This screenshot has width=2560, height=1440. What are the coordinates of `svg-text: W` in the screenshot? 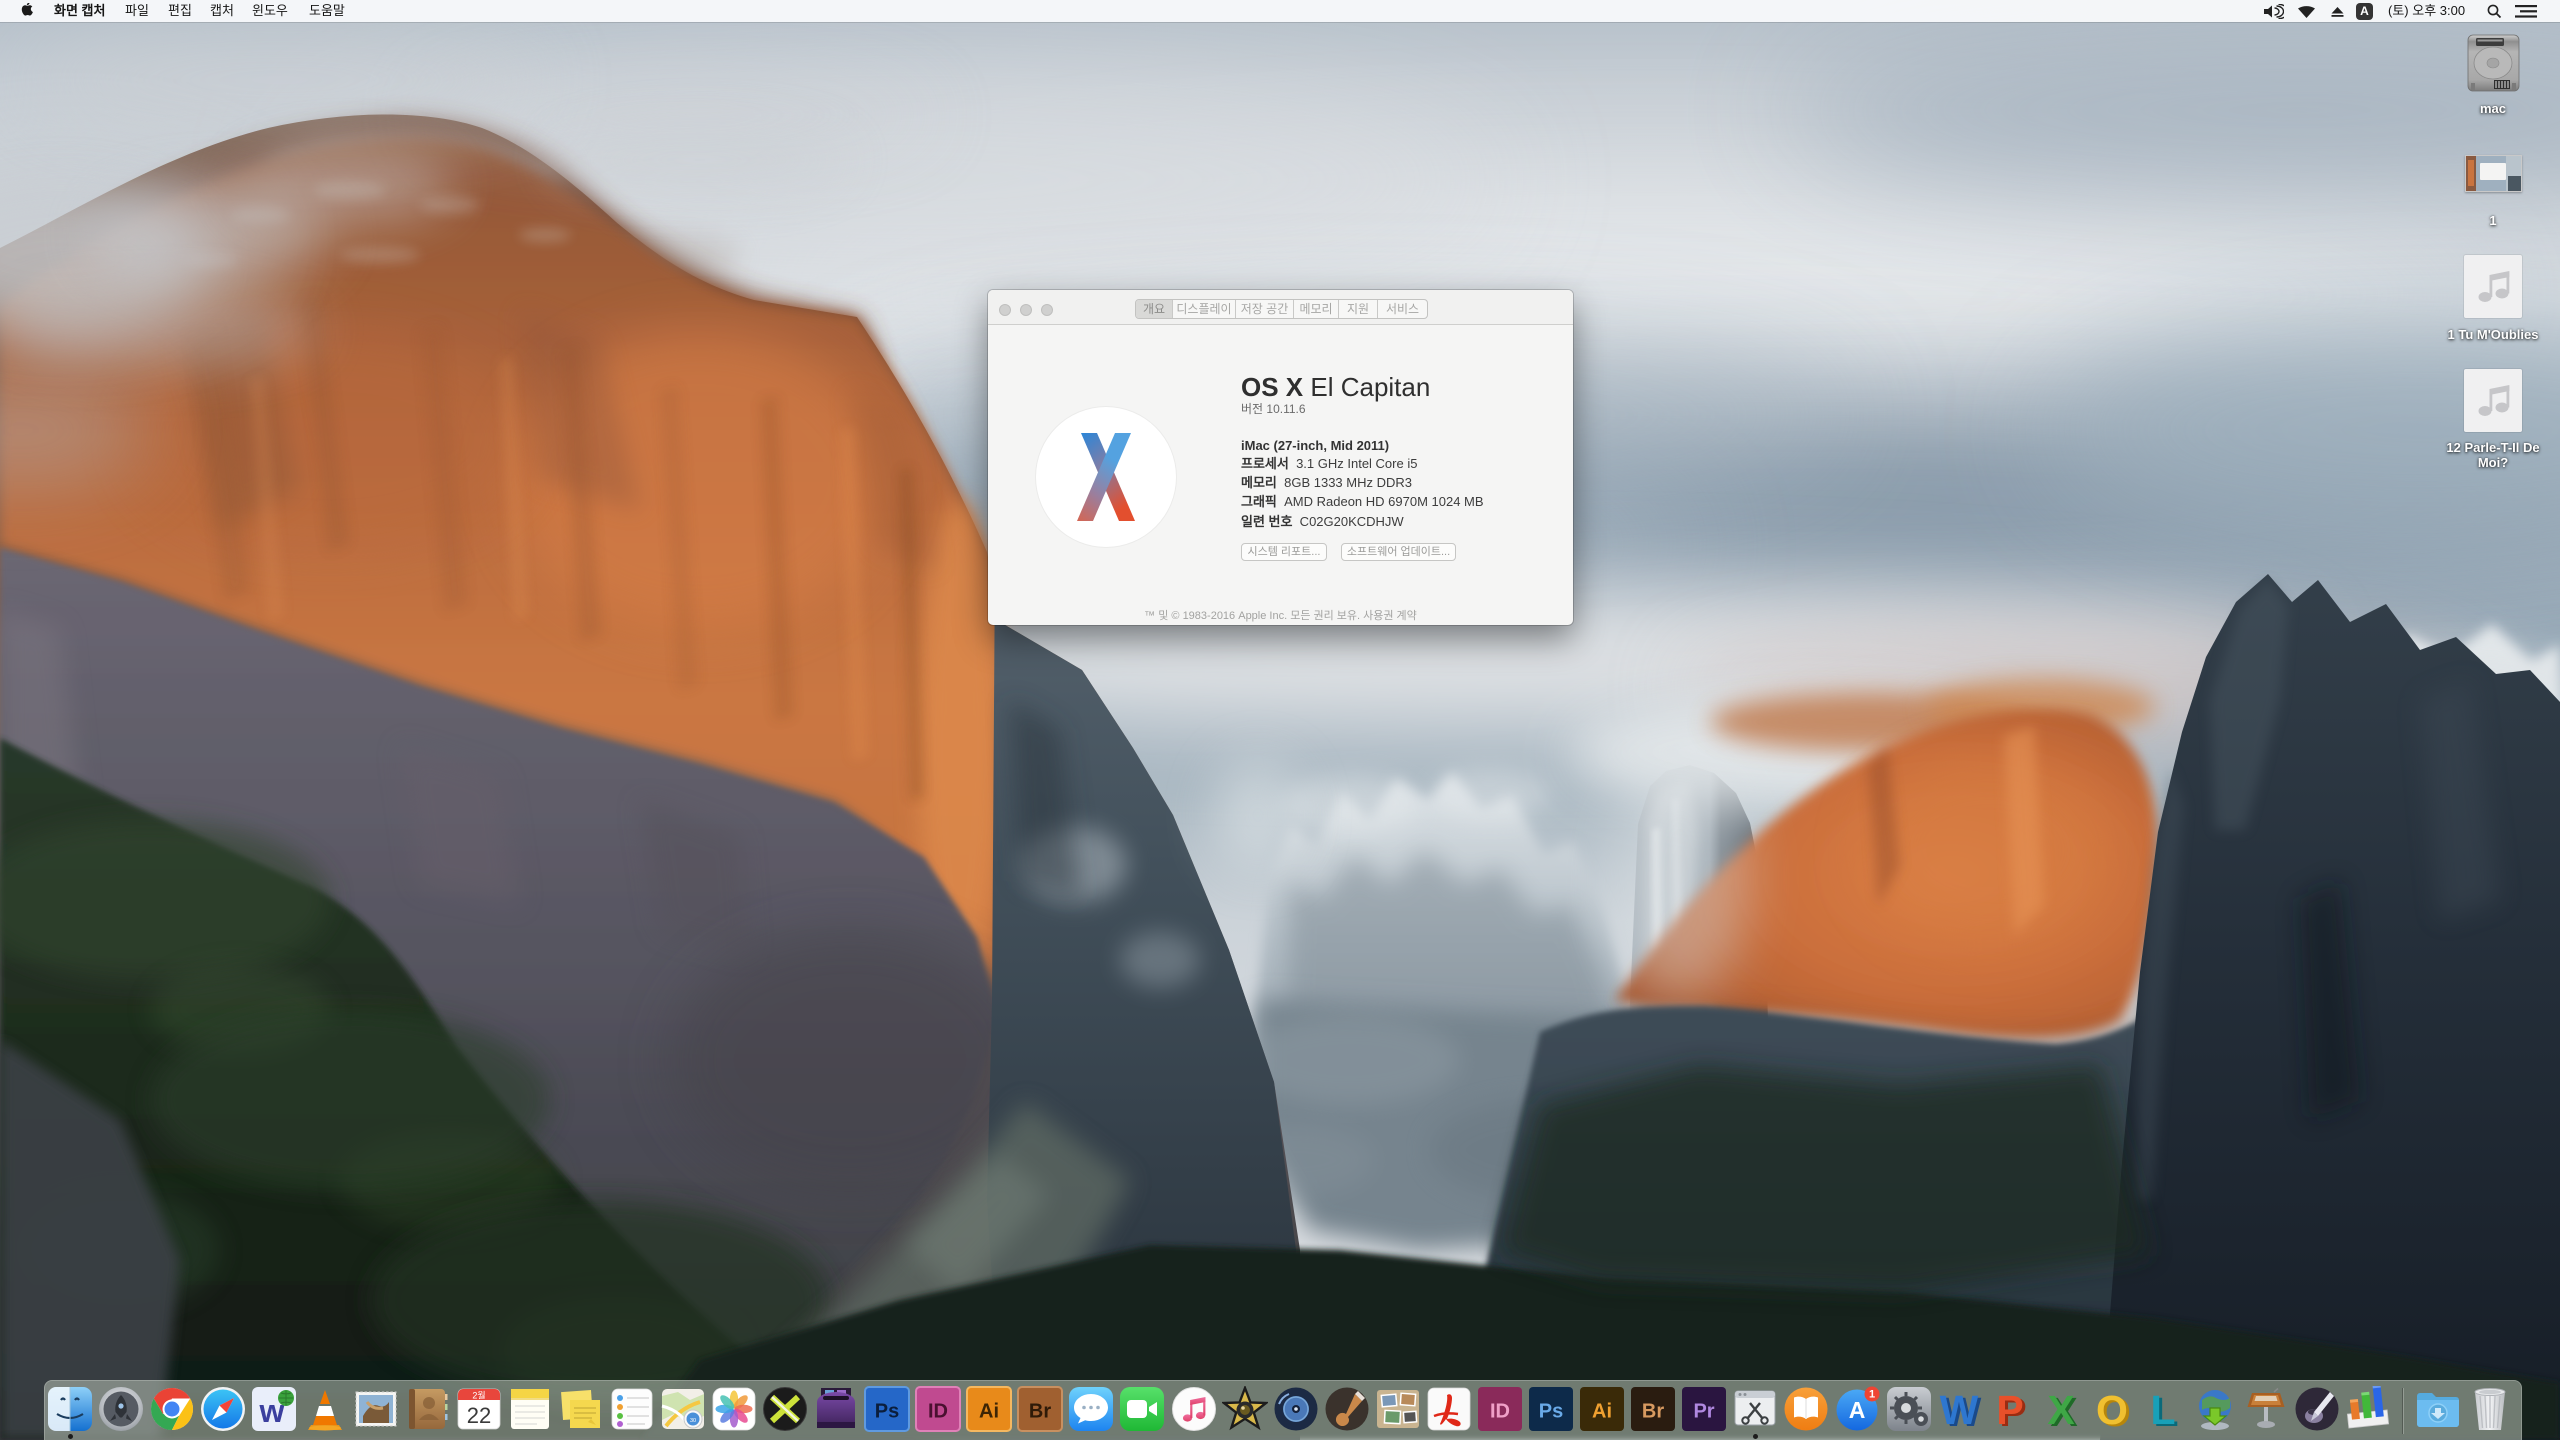 It's located at (1959, 1409).